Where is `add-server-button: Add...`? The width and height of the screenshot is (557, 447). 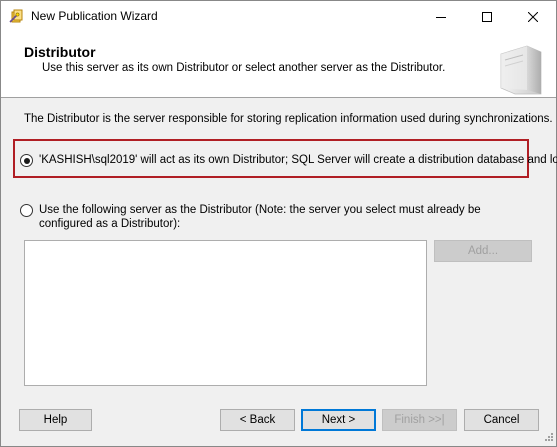
add-server-button: Add... is located at coordinates (483, 251).